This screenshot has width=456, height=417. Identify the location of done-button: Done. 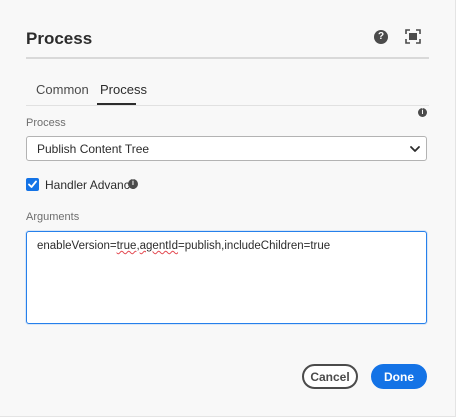
(399, 376).